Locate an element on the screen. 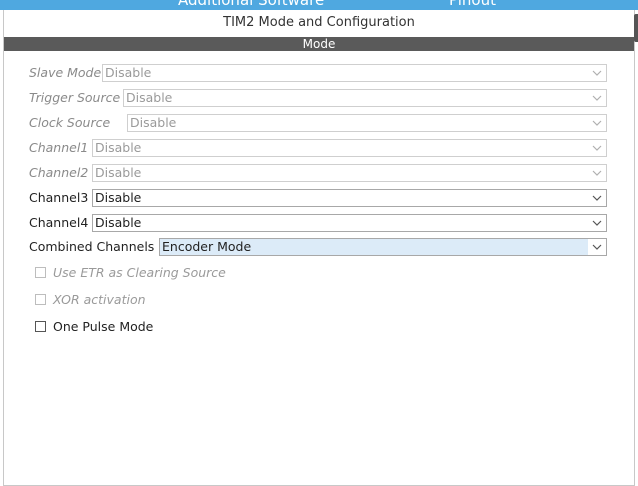  combined-channels-label: Combined Channels is located at coordinates (92, 246).